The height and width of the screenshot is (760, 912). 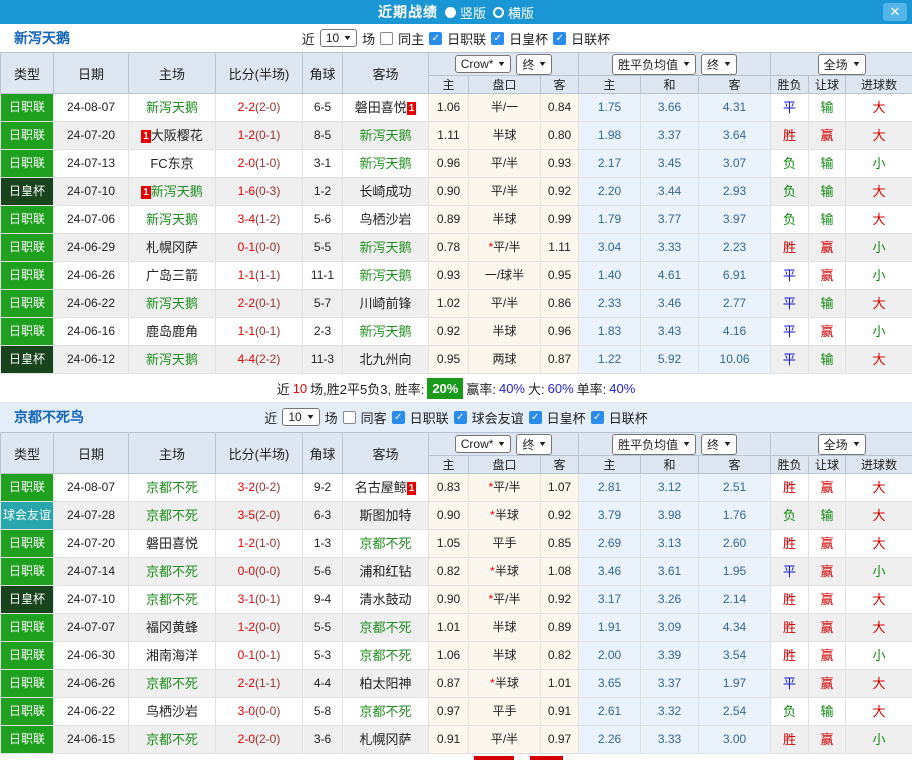 I want to click on avg-home-odds: 3.17, so click(x=610, y=600).